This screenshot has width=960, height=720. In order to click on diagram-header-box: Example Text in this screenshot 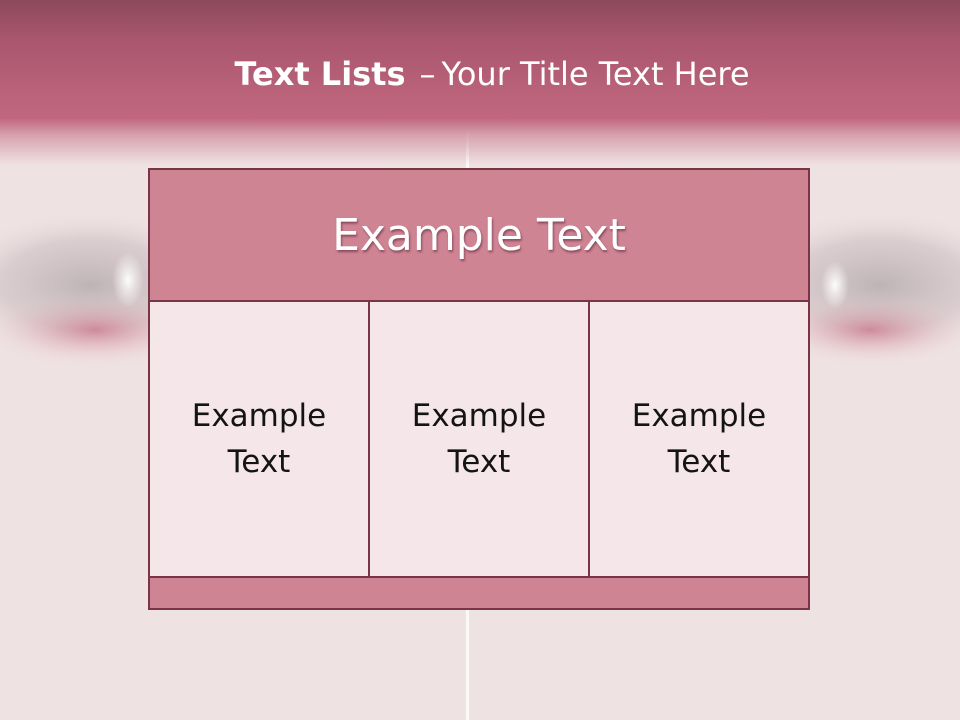, I will do `click(479, 235)`.